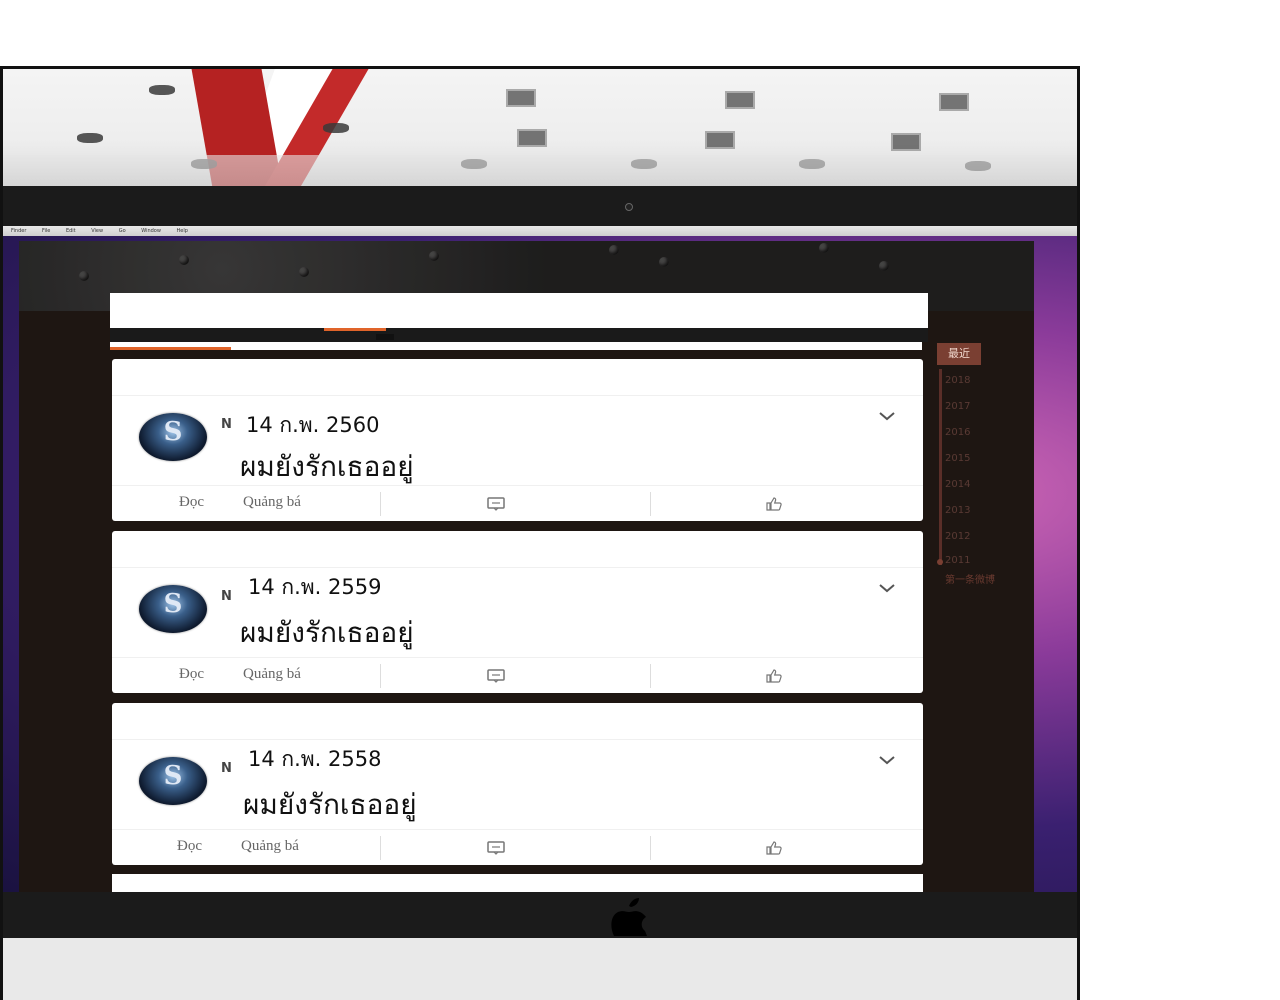 The height and width of the screenshot is (1000, 1280). Describe the element at coordinates (519, 310) in the screenshot. I see `top-navigation-bar` at that location.